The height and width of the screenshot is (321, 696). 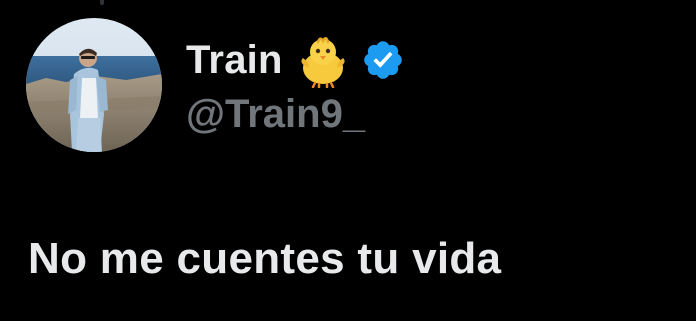 I want to click on avatar-photo, so click(x=94, y=85).